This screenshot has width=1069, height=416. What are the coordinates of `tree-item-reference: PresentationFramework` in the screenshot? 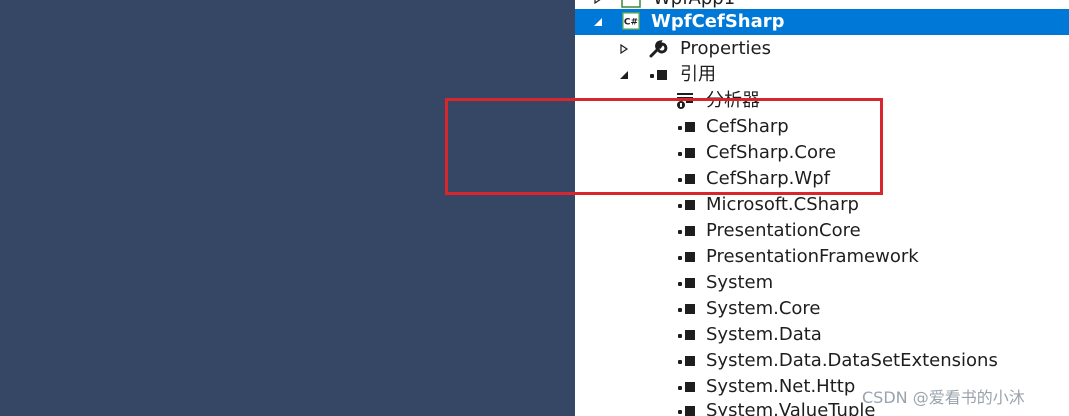 It's located at (822, 257).